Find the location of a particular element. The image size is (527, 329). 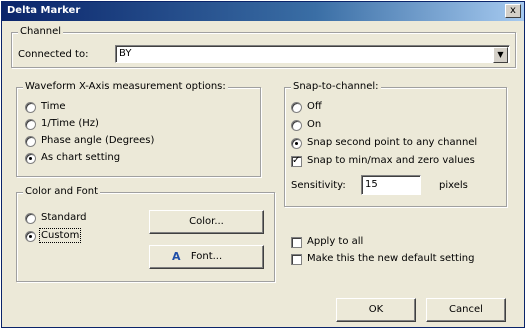

radio-custom is located at coordinates (30, 236).